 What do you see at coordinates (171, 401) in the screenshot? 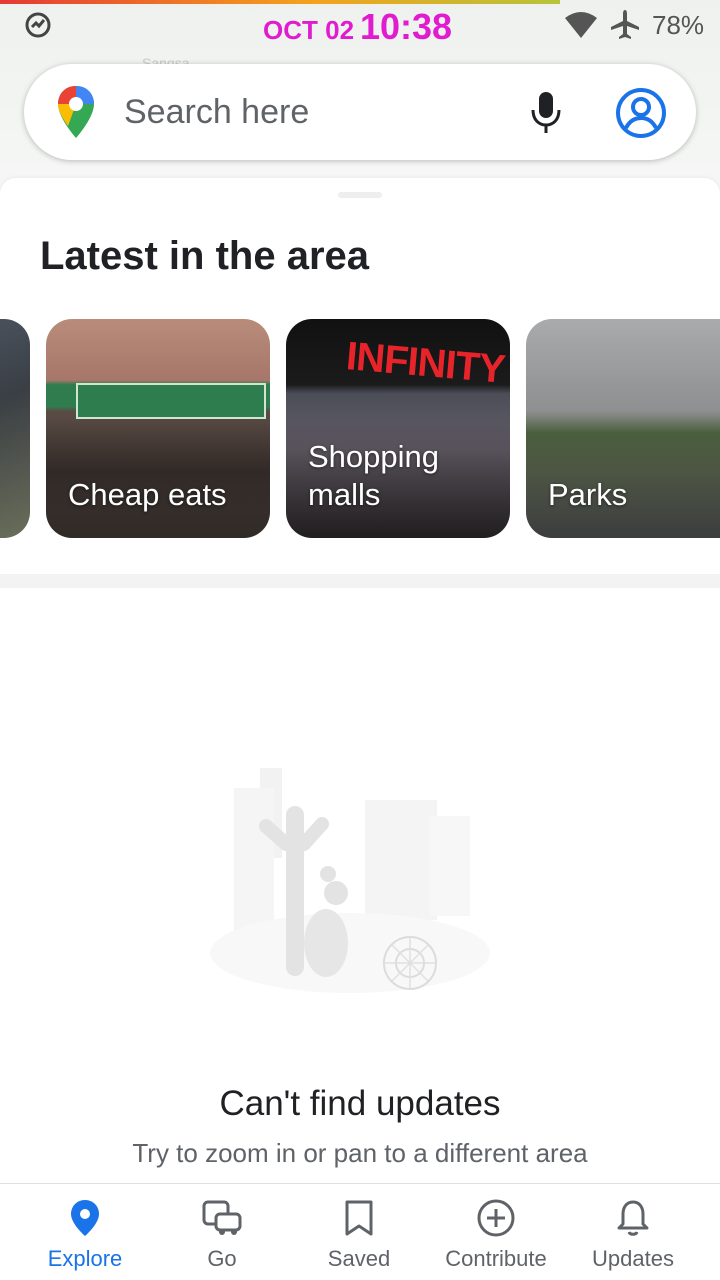
I see `shop-sign-image` at bounding box center [171, 401].